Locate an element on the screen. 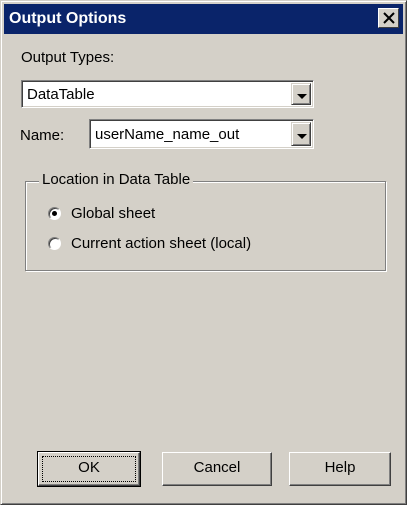 The width and height of the screenshot is (407, 505). name-dropdown: userName_name_out is located at coordinates (201, 134).